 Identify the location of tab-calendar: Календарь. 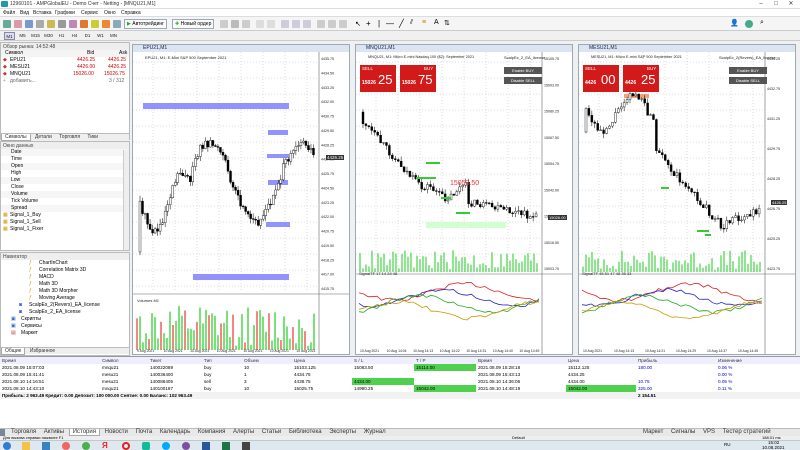
(175, 432).